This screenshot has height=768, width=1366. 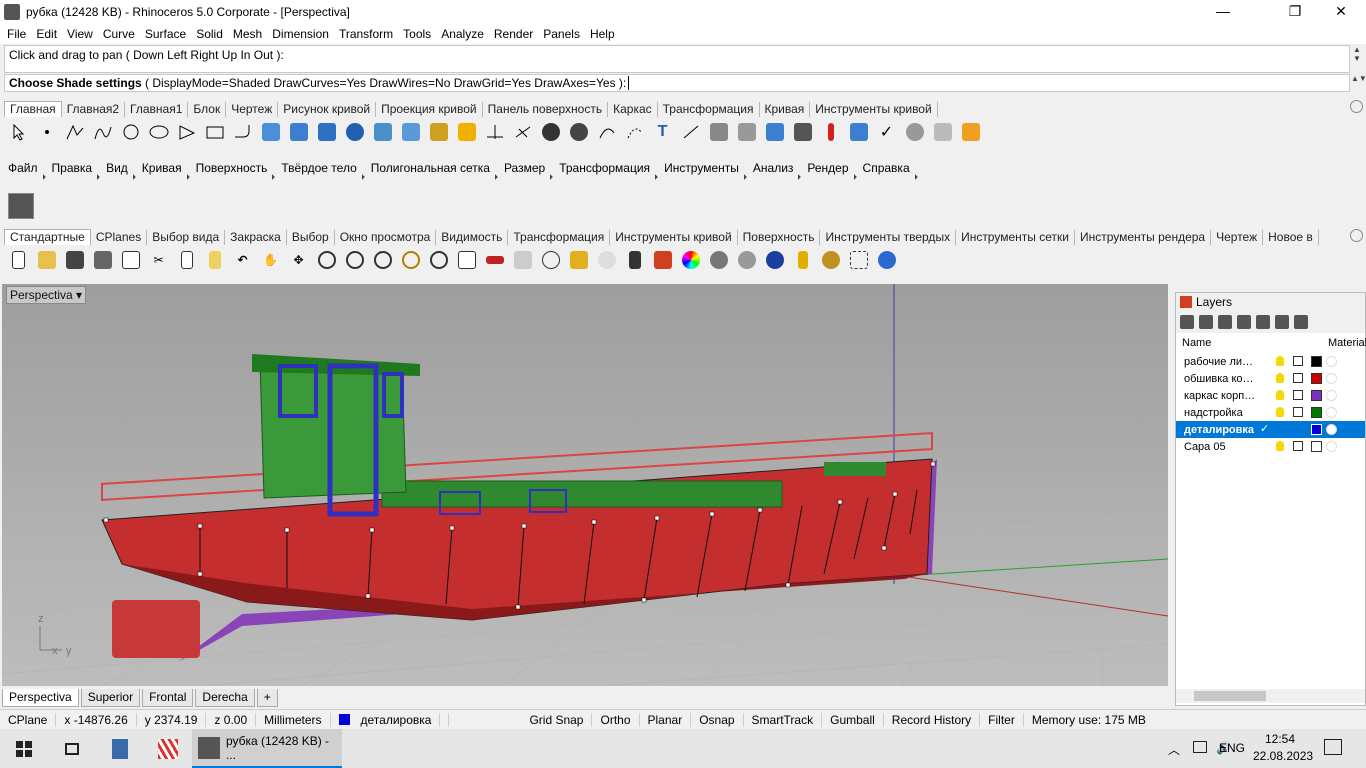 What do you see at coordinates (214, 260) in the screenshot?
I see `paste-icon` at bounding box center [214, 260].